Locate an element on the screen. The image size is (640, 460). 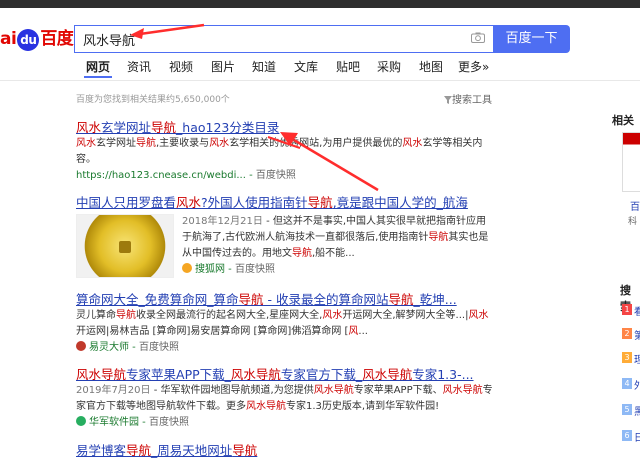
result-thumbnail is located at coordinates (125, 246).